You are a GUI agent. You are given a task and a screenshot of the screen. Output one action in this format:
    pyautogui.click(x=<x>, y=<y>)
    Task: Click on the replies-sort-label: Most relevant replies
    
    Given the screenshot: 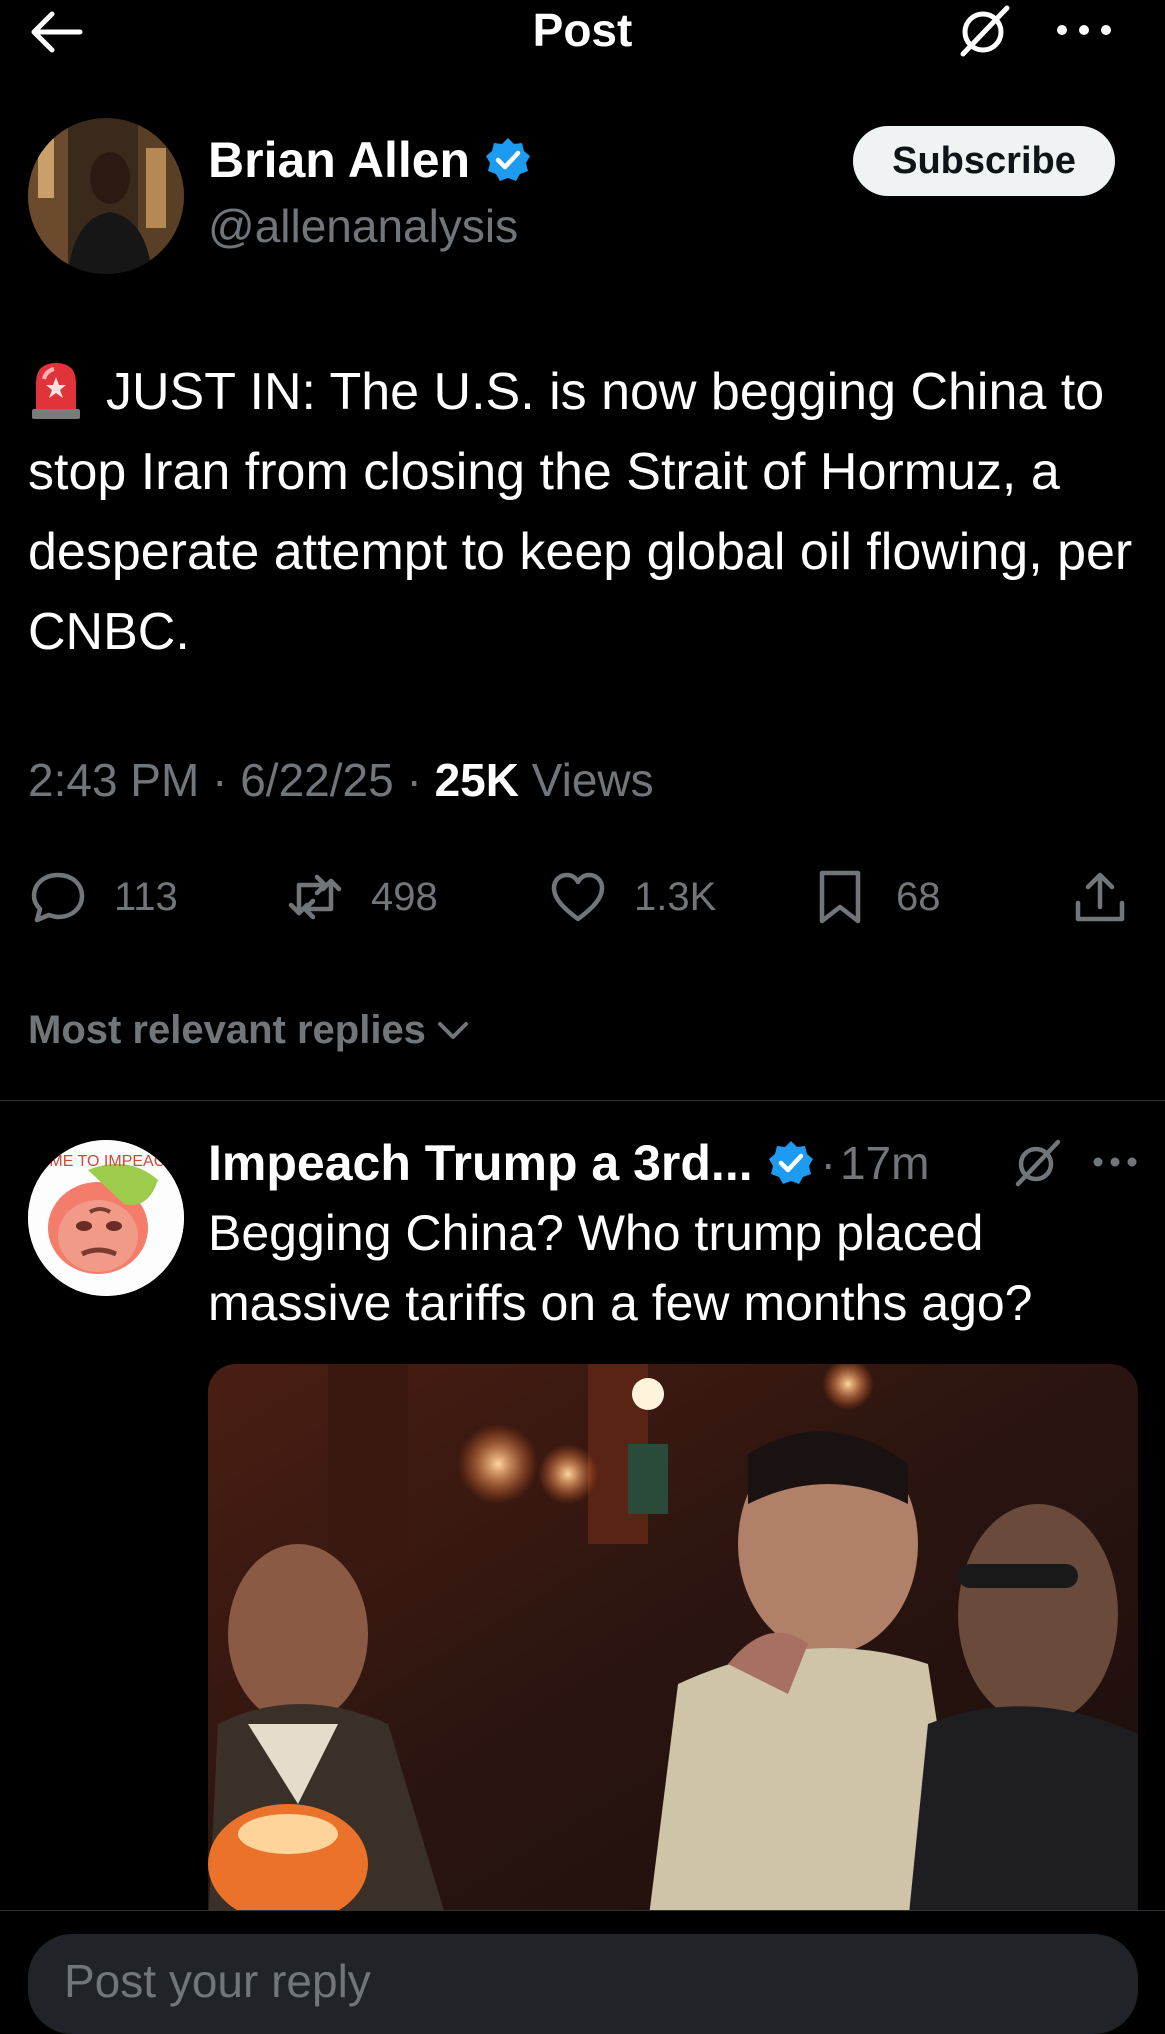 What is the action you would take?
    pyautogui.click(x=227, y=1030)
    